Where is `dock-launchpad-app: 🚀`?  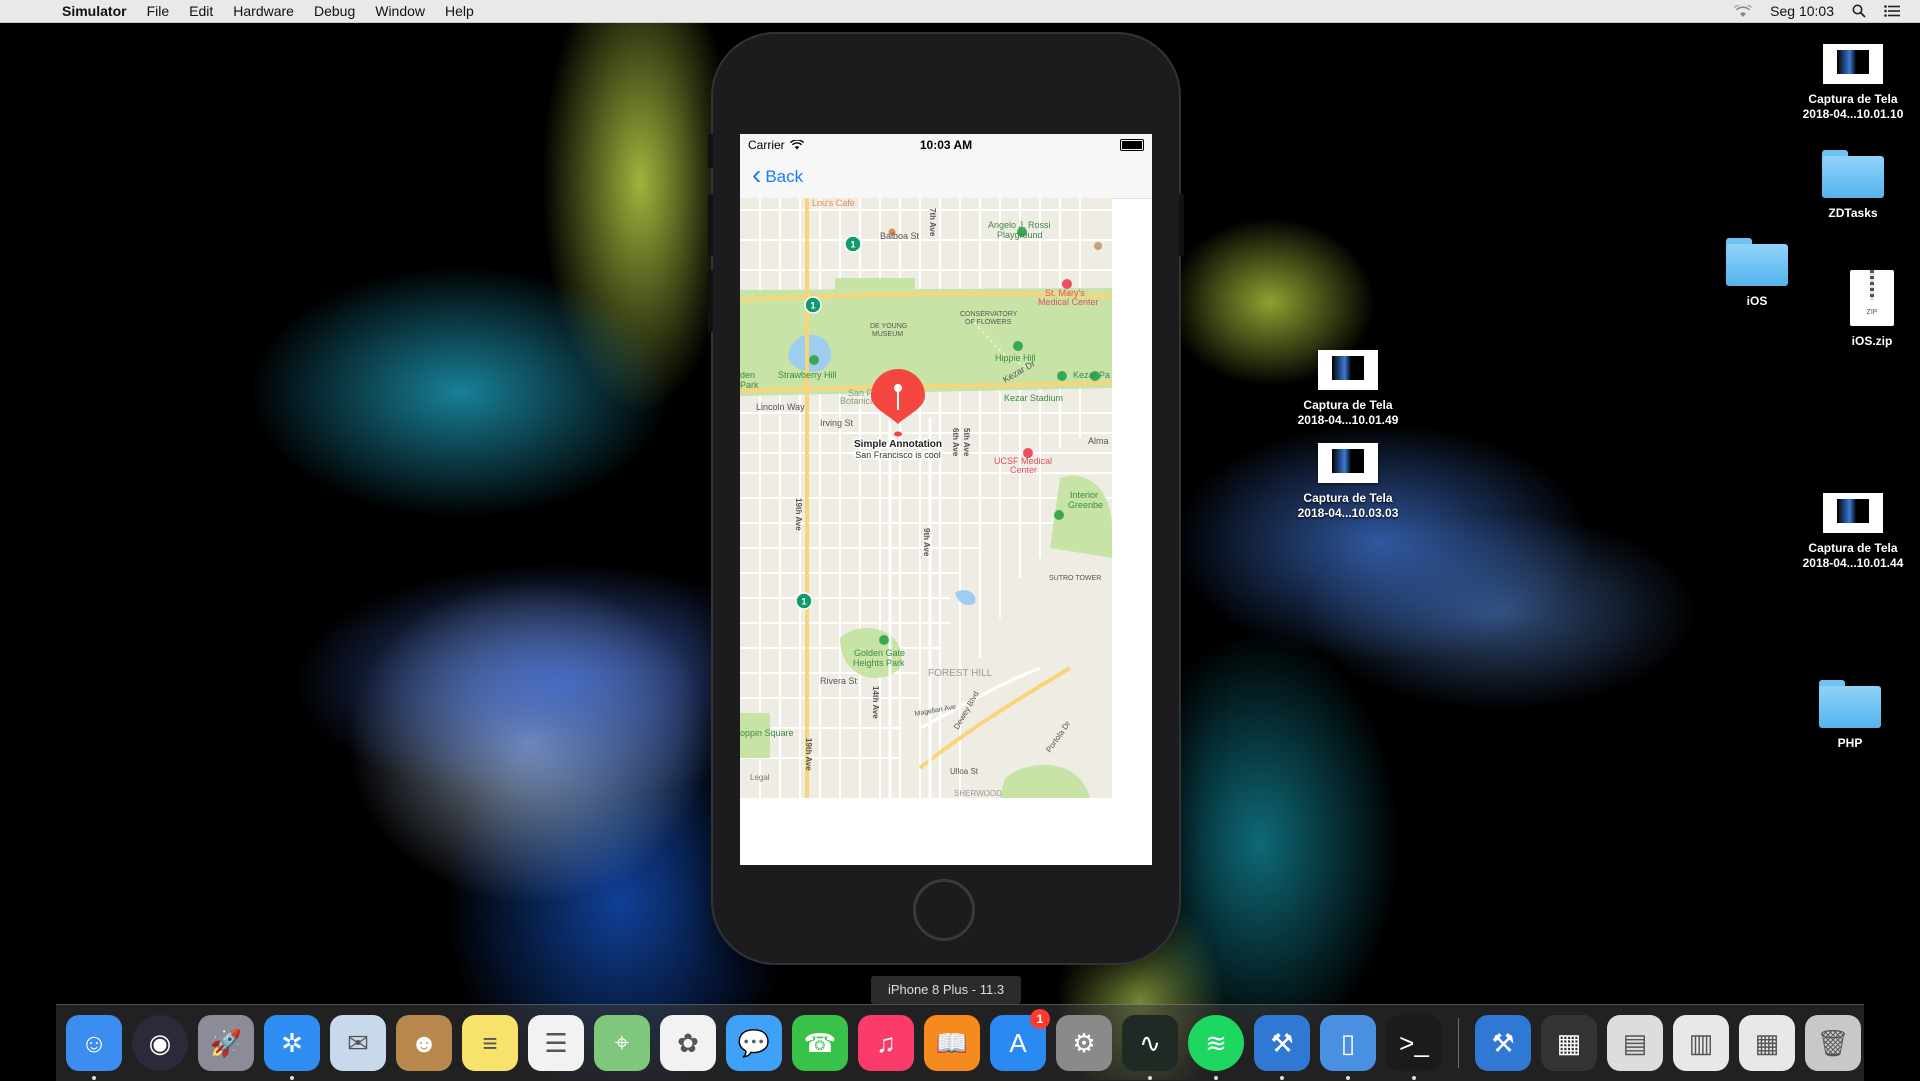 dock-launchpad-app: 🚀 is located at coordinates (226, 1043).